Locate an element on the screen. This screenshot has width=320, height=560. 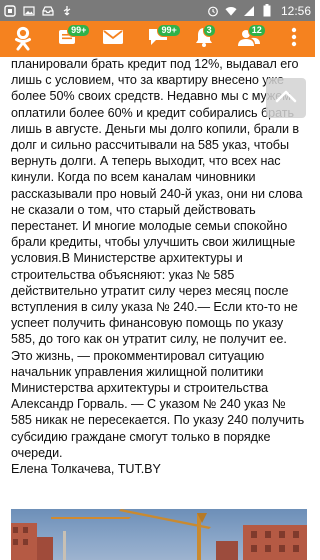
alarm-icon is located at coordinates (213, 11).